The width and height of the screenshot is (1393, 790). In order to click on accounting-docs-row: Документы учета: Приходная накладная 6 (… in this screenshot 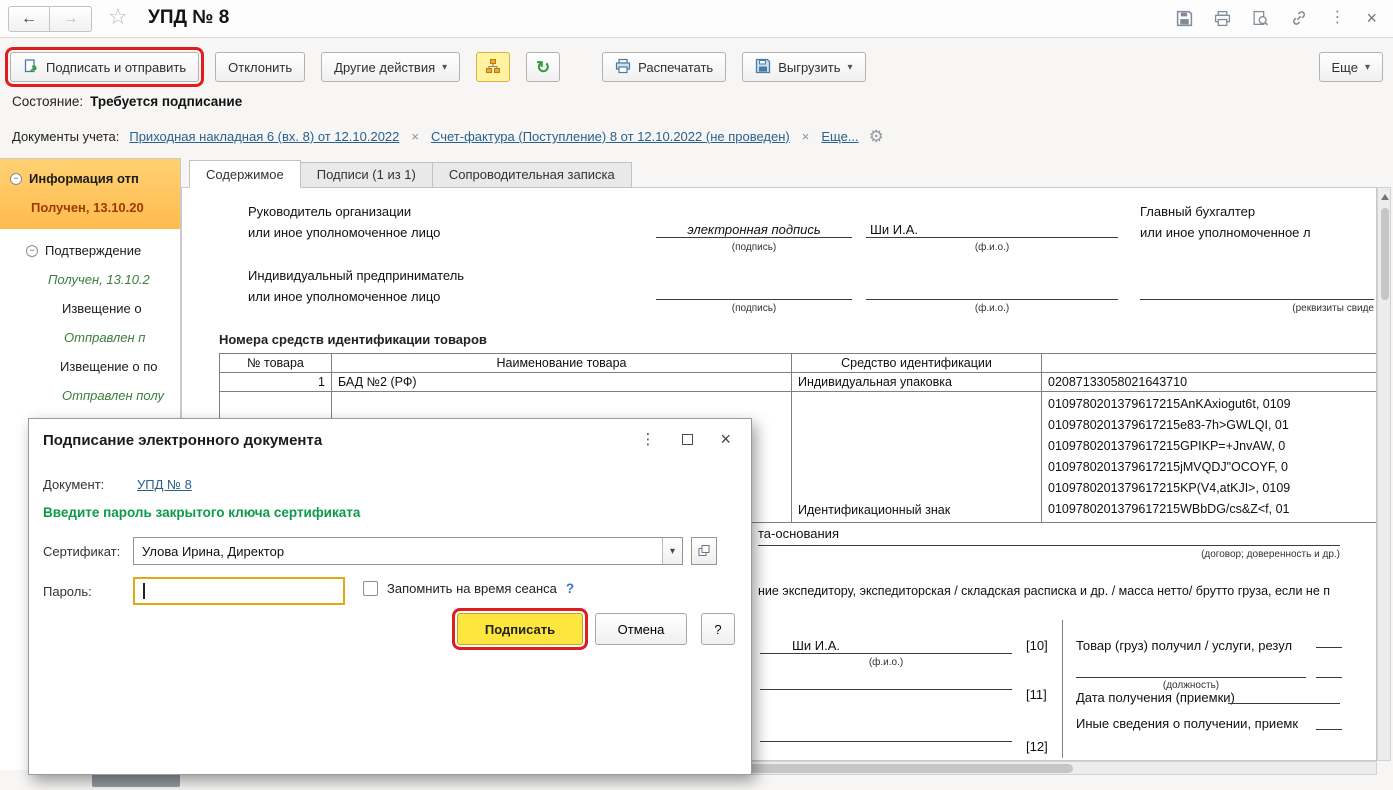, I will do `click(448, 136)`.